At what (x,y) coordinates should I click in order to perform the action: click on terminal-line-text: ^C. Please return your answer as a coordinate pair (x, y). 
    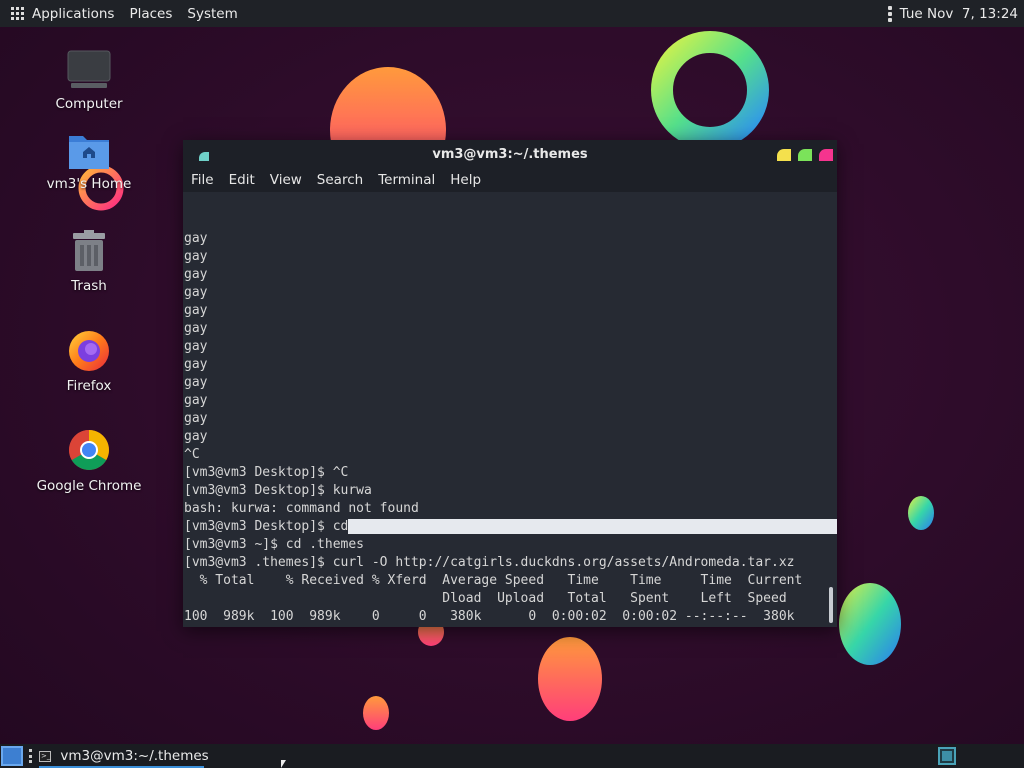
    Looking at the image, I should click on (192, 454).